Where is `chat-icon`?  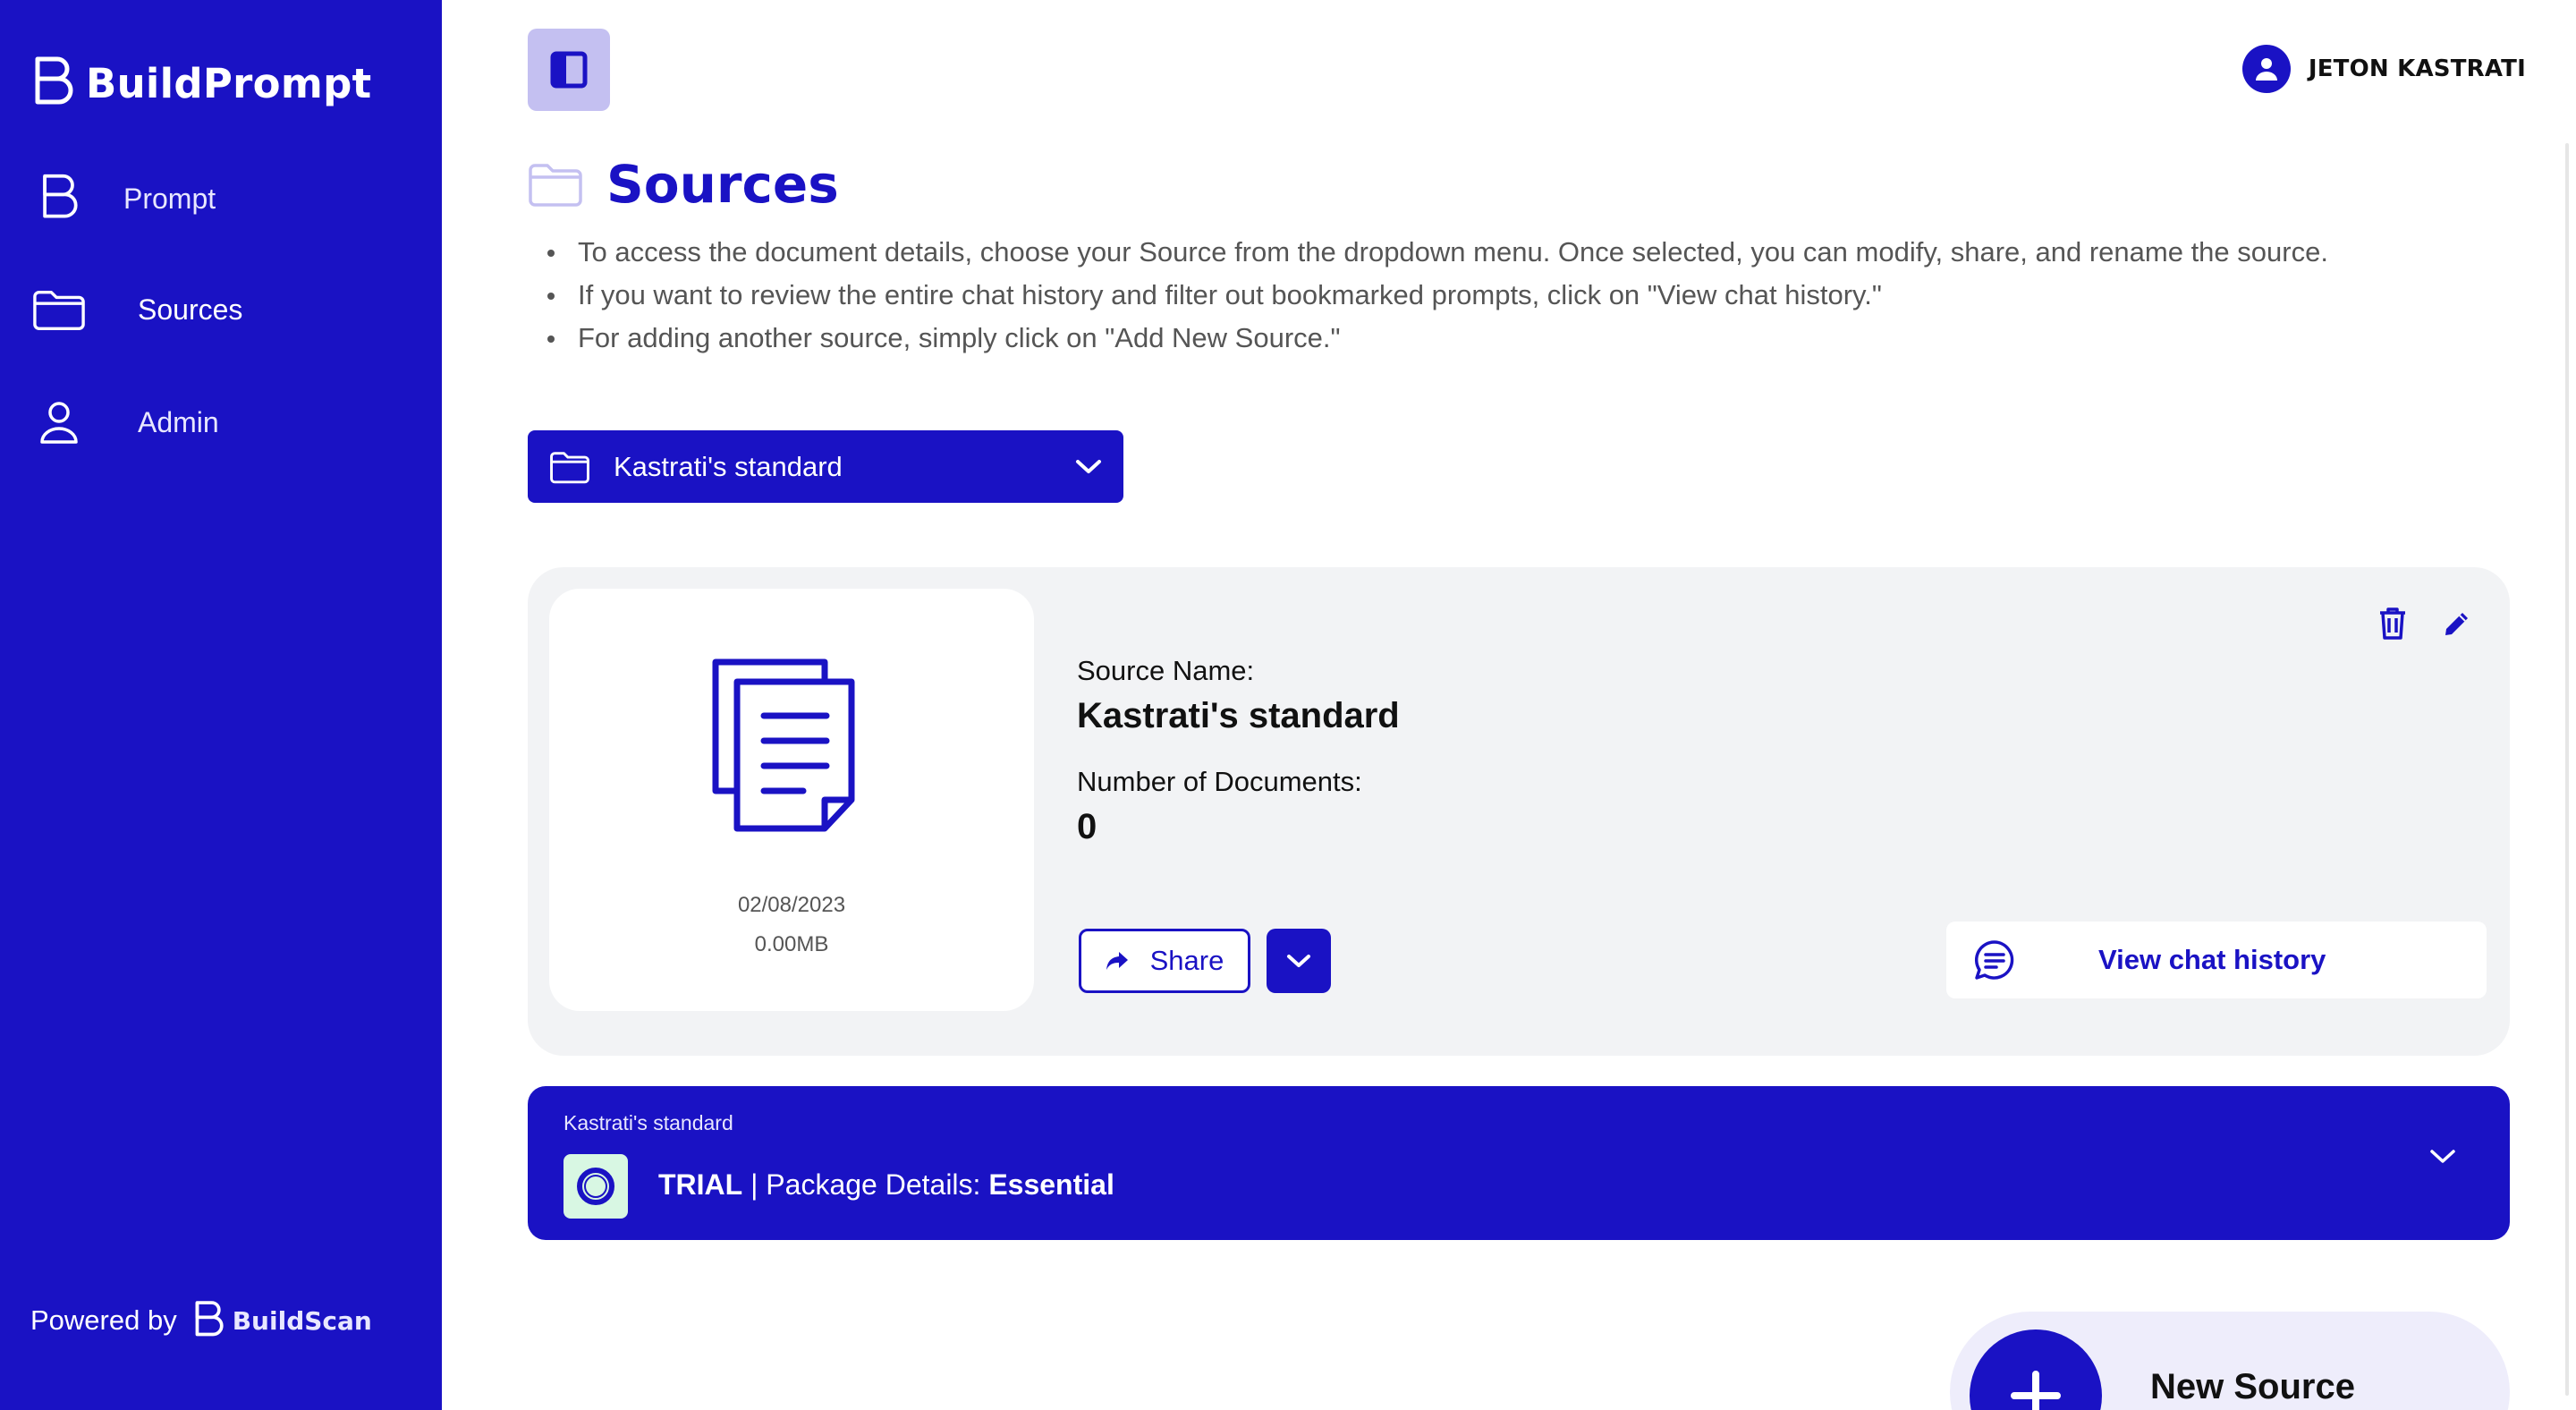
chat-icon is located at coordinates (1994, 960).